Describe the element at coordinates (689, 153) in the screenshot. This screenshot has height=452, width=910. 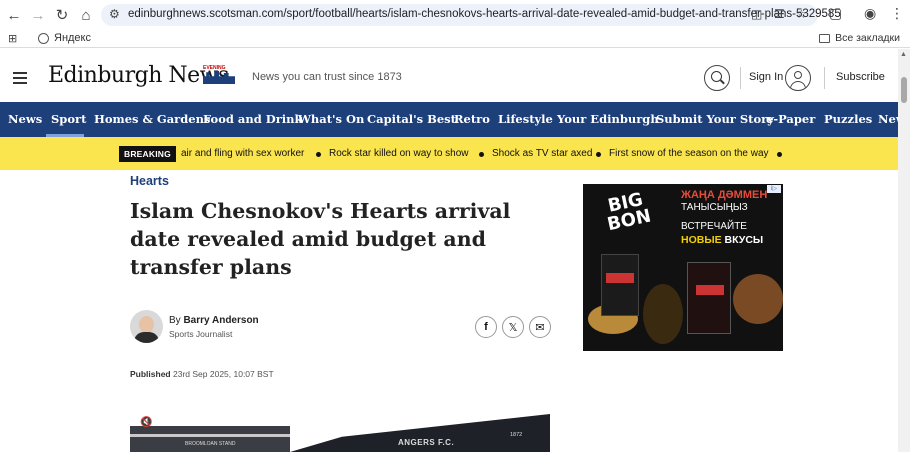
I see `ticker-item: First snow of the season on the way` at that location.